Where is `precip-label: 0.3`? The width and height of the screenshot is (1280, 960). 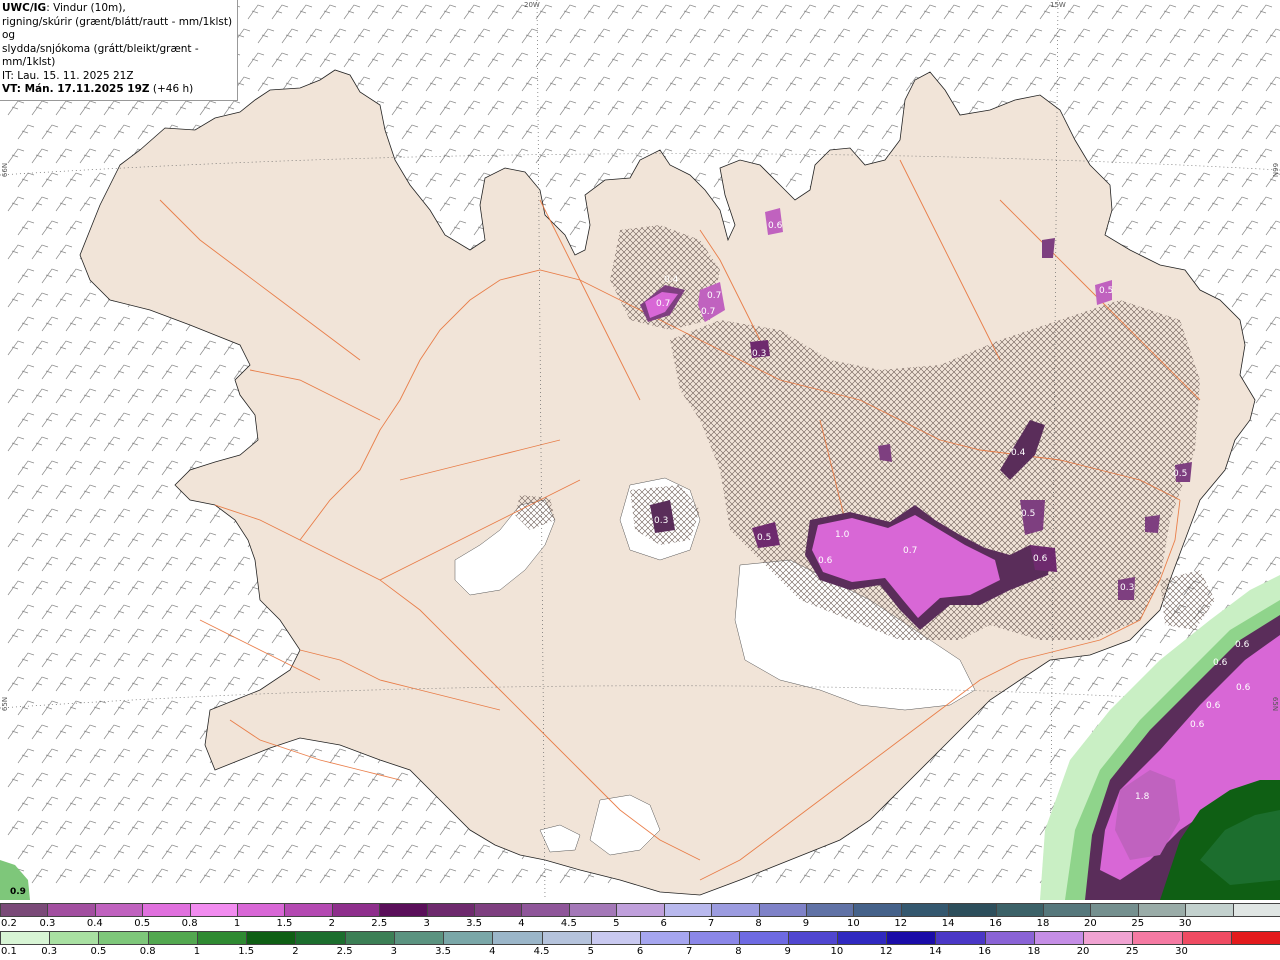
precip-label: 0.3 is located at coordinates (661, 521).